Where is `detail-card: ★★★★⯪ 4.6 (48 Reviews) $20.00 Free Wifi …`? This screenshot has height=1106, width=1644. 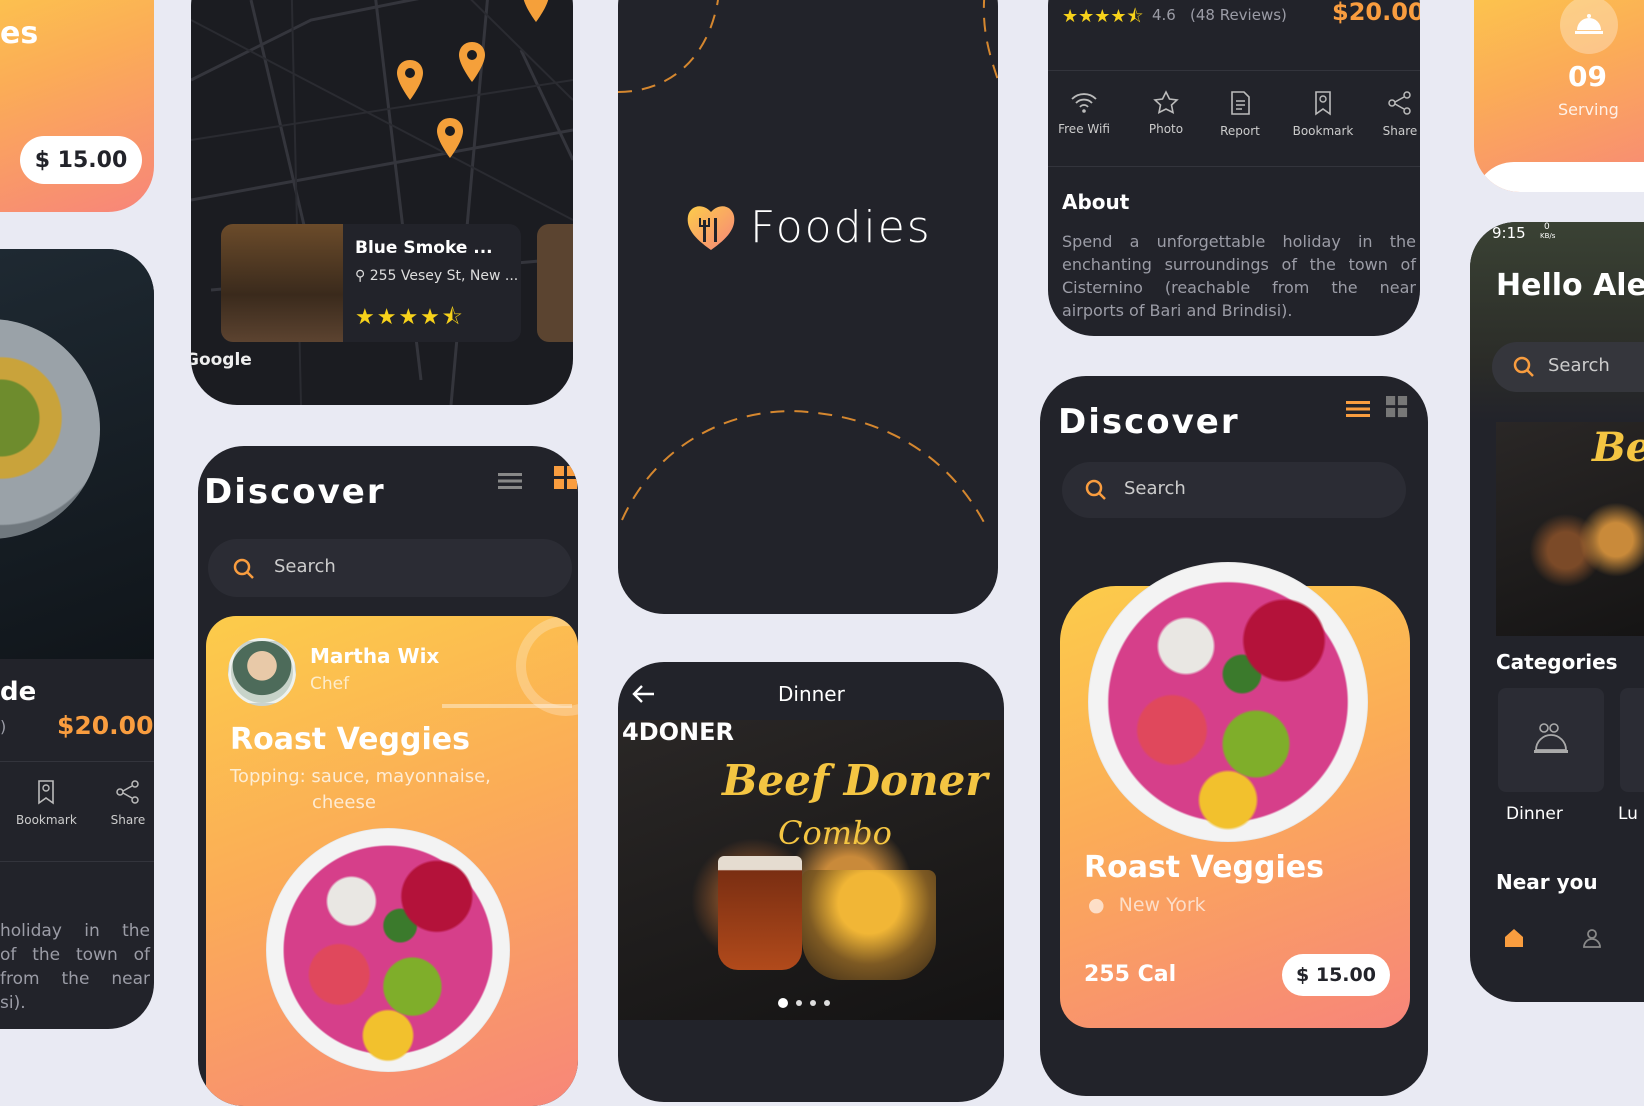
detail-card: ★★★★⯪ 4.6 (48 Reviews) $20.00 Free Wifi … is located at coordinates (1234, 168).